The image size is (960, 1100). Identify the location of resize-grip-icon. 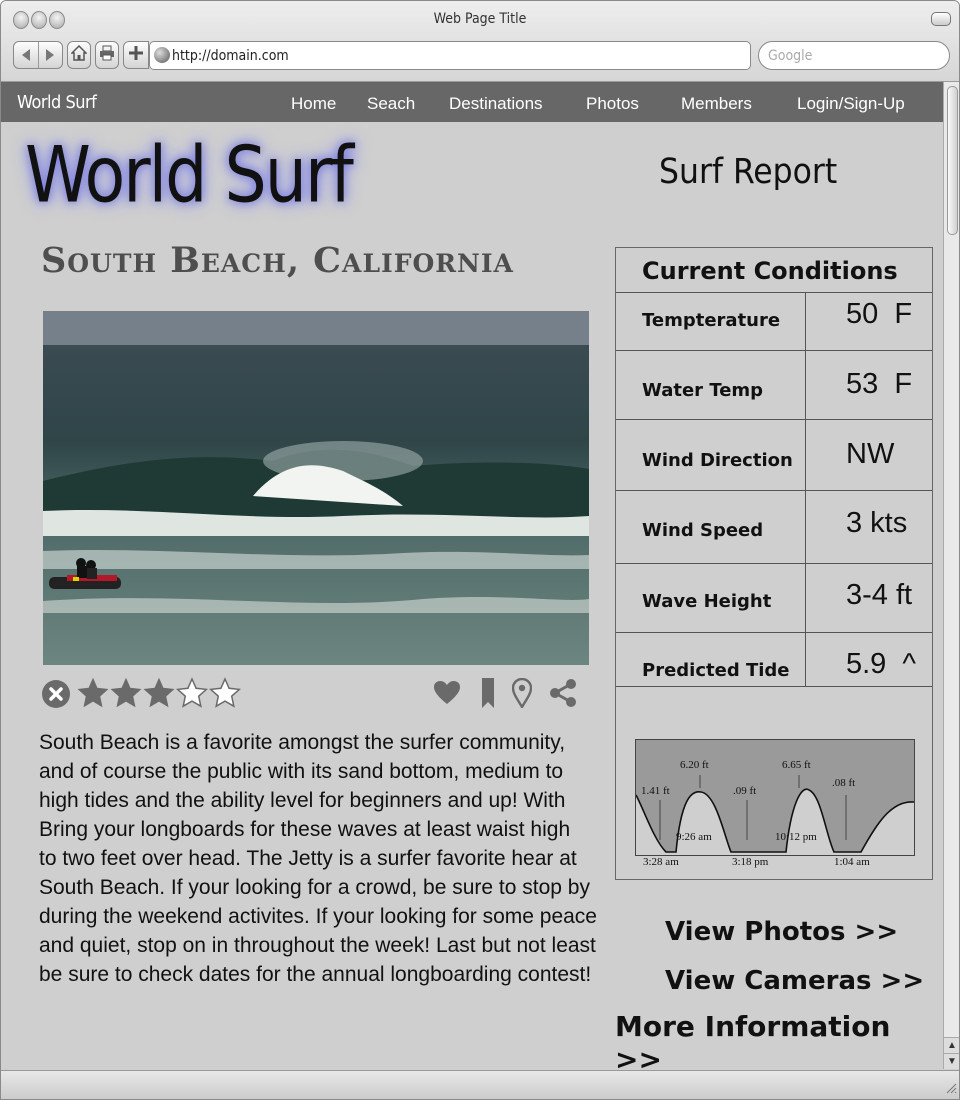
(951, 1090).